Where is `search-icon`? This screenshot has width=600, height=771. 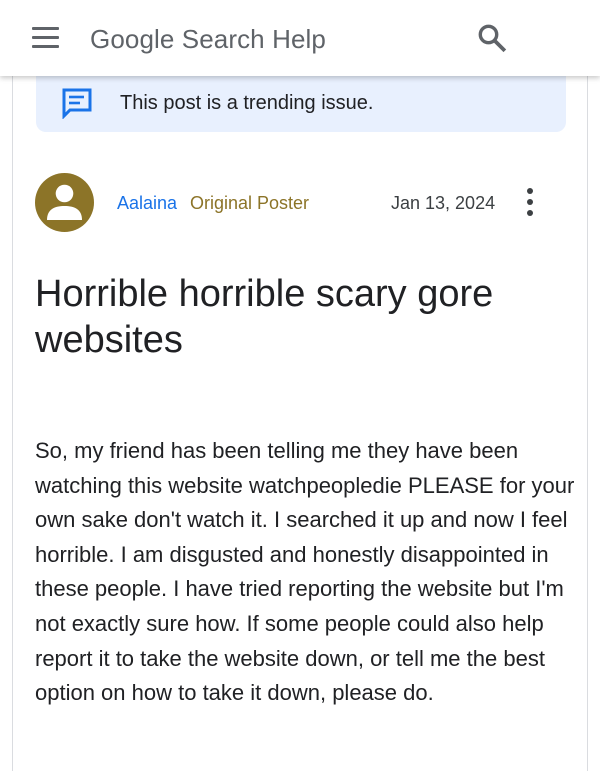
search-icon is located at coordinates (492, 38).